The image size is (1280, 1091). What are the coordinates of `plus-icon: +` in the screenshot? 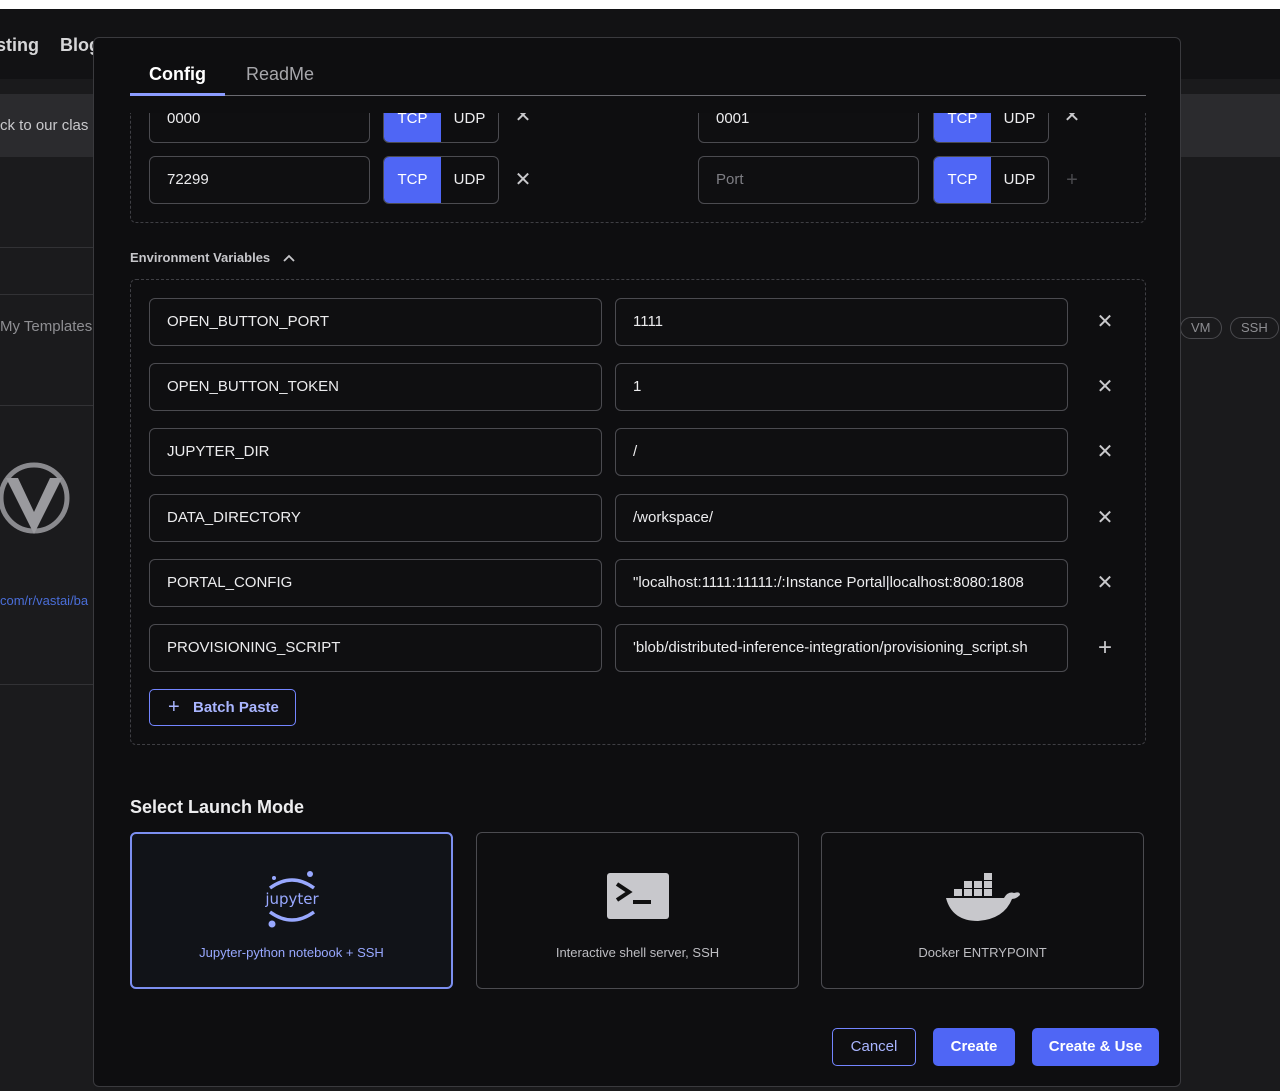 It's located at (174, 707).